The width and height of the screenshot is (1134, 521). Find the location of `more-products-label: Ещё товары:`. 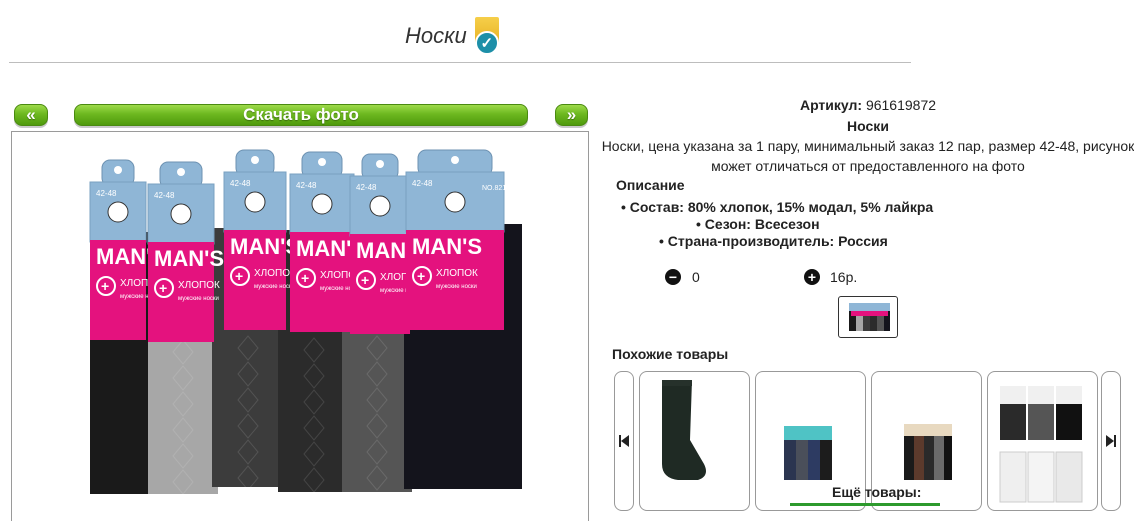

more-products-label: Ещё товары: is located at coordinates (877, 492).